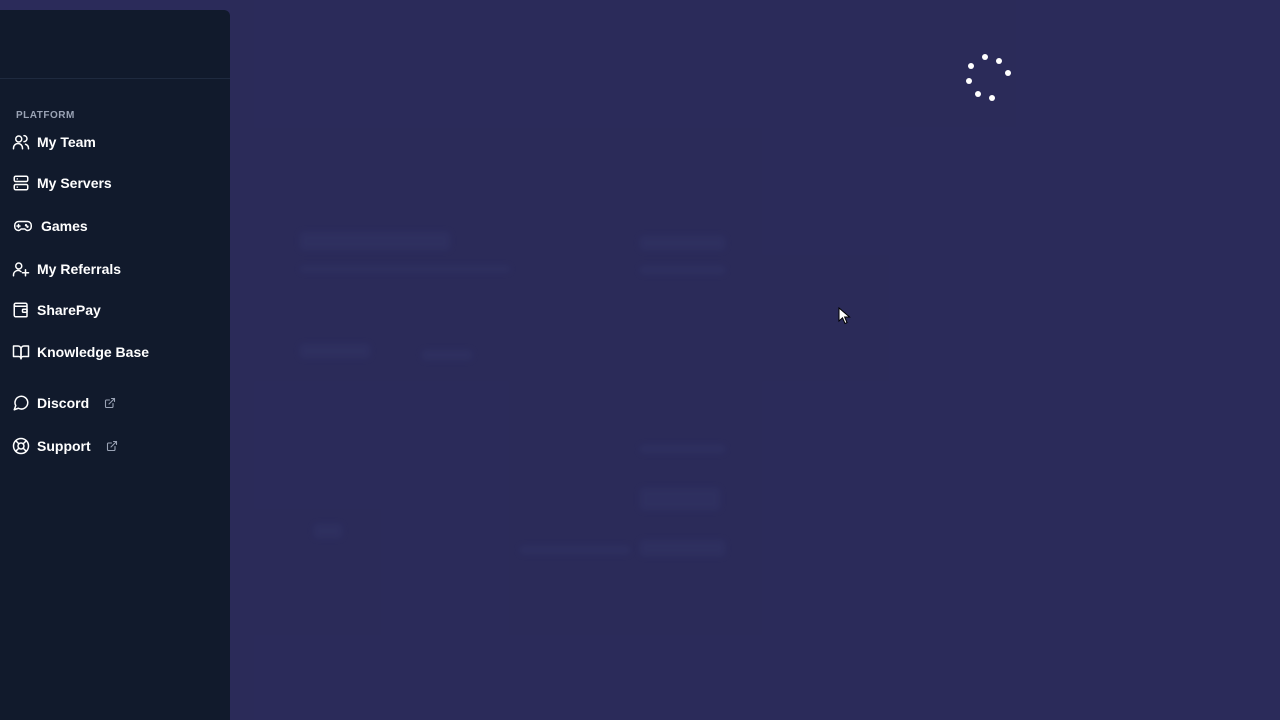 The height and width of the screenshot is (720, 1280). I want to click on sidebar-item-games: Games, so click(50, 226).